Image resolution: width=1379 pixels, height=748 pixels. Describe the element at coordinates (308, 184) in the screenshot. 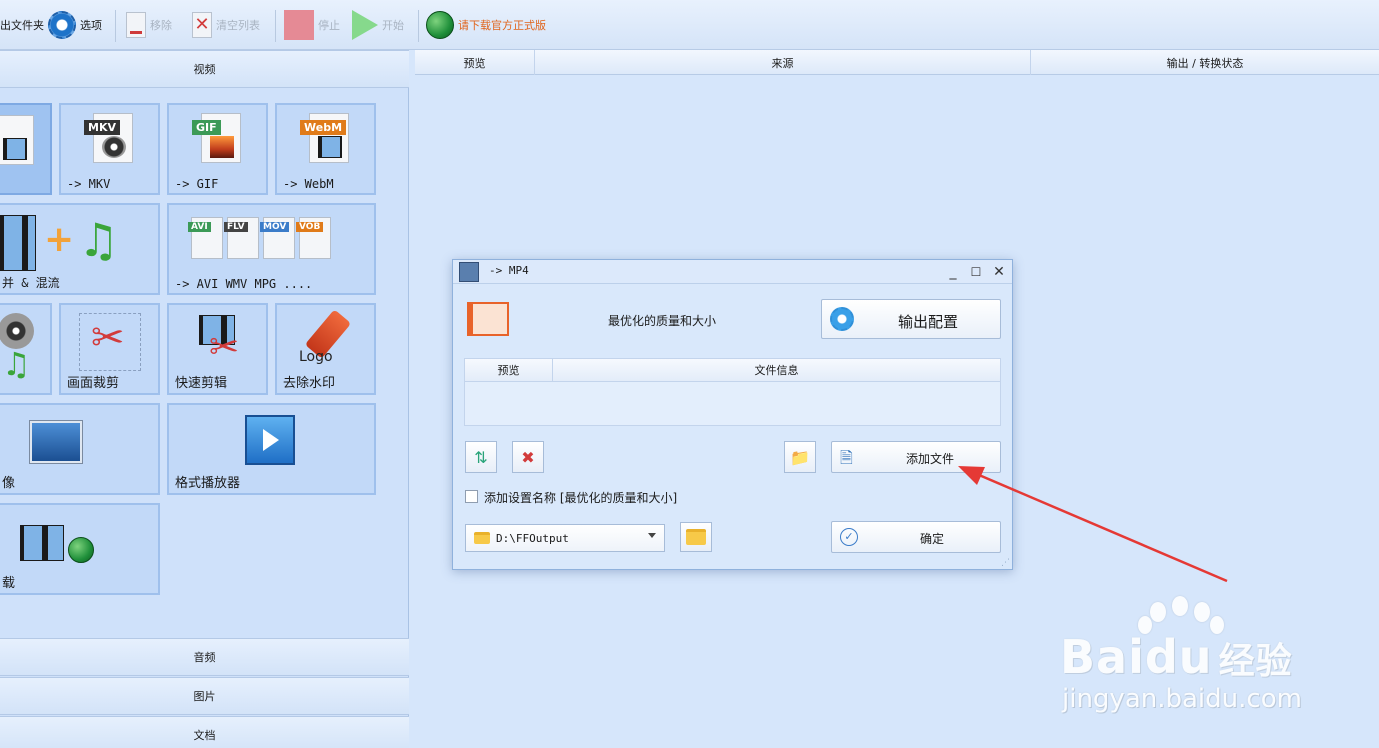

I see `tile-webm-label: -> WebM` at that location.